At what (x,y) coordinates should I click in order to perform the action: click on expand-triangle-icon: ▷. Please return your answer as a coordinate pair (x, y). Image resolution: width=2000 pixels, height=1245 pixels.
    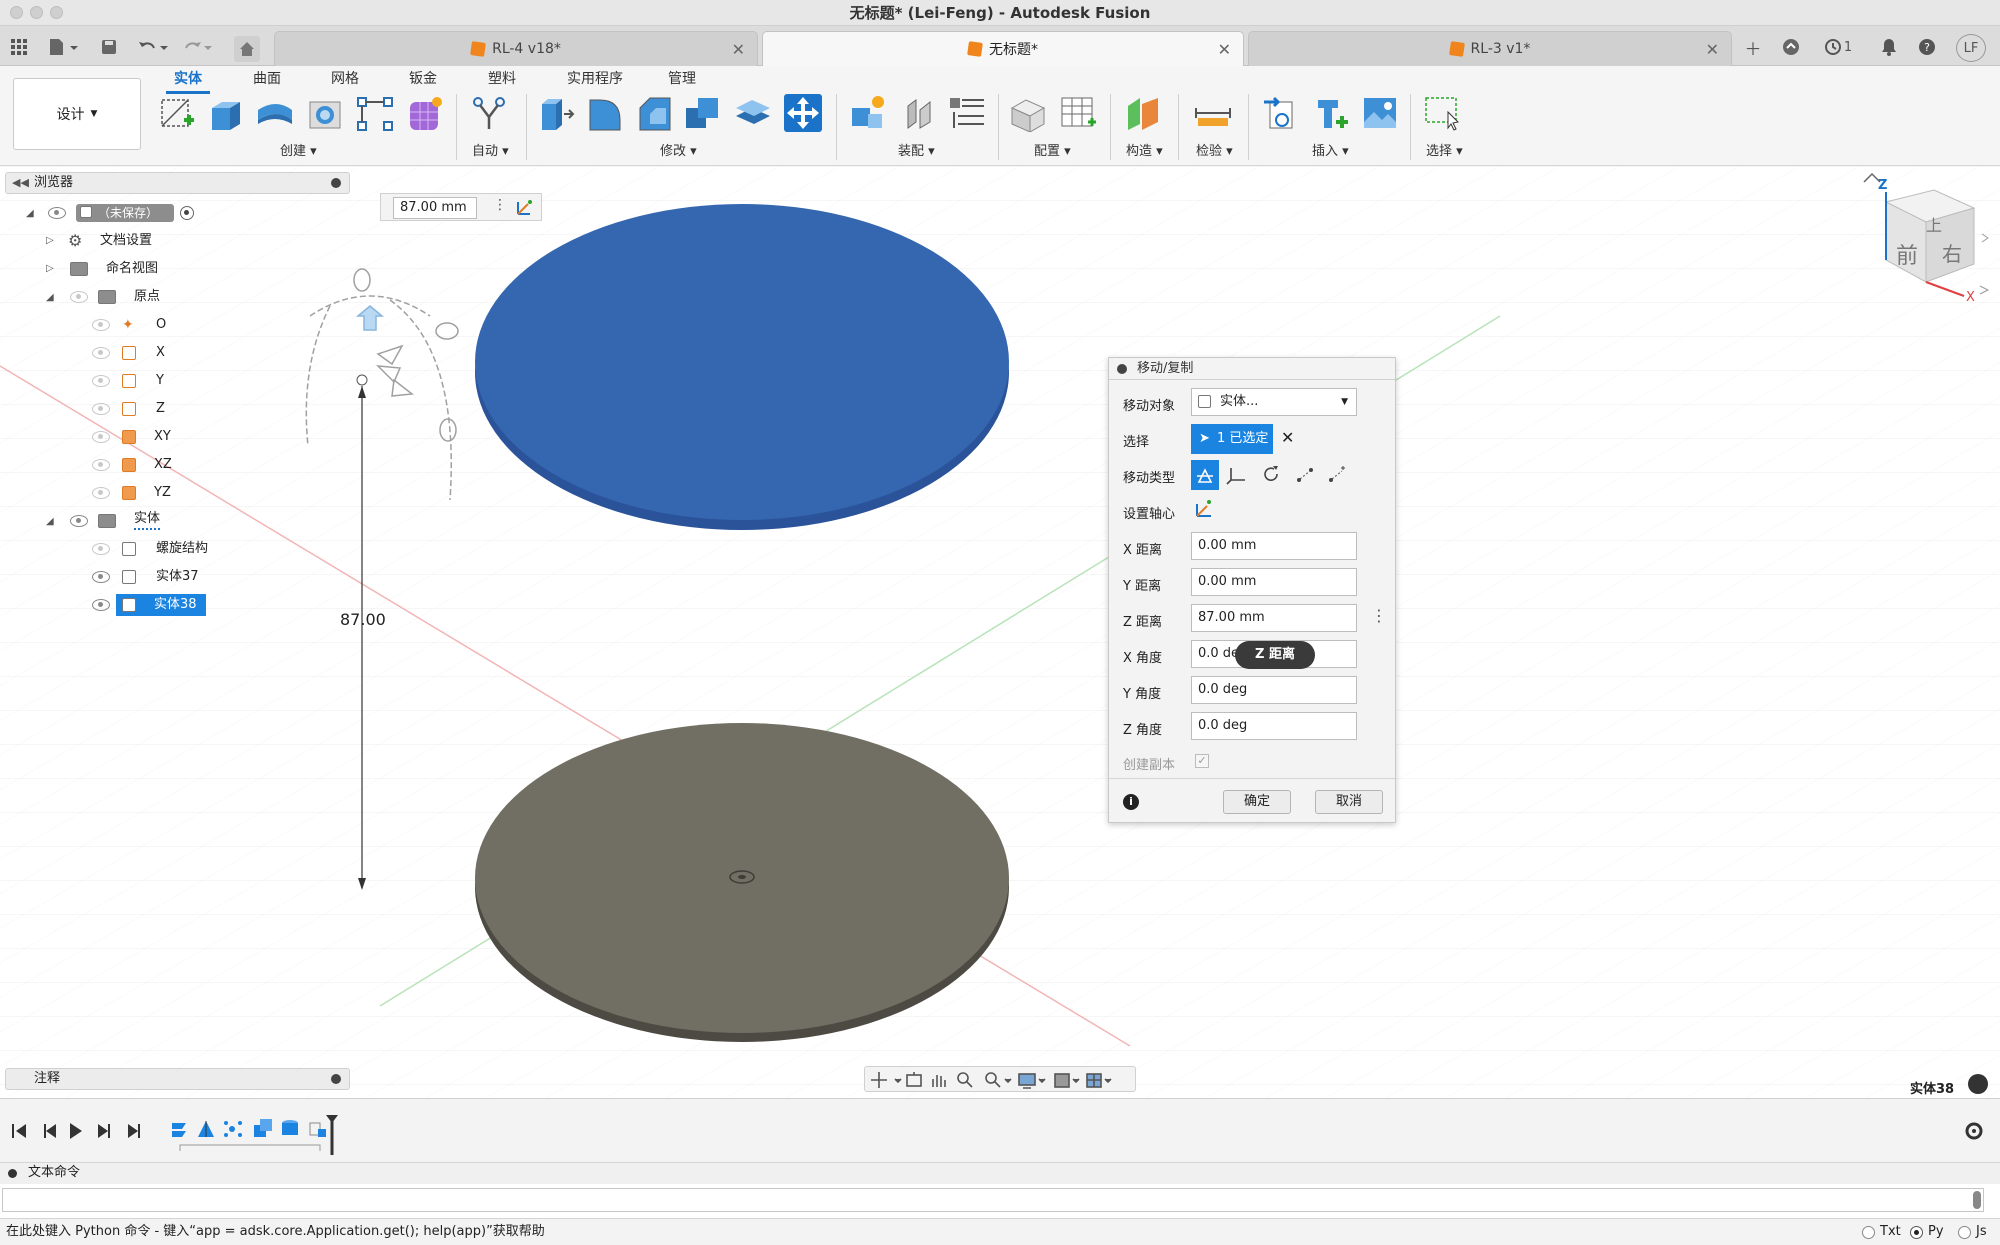
    Looking at the image, I should click on (50, 241).